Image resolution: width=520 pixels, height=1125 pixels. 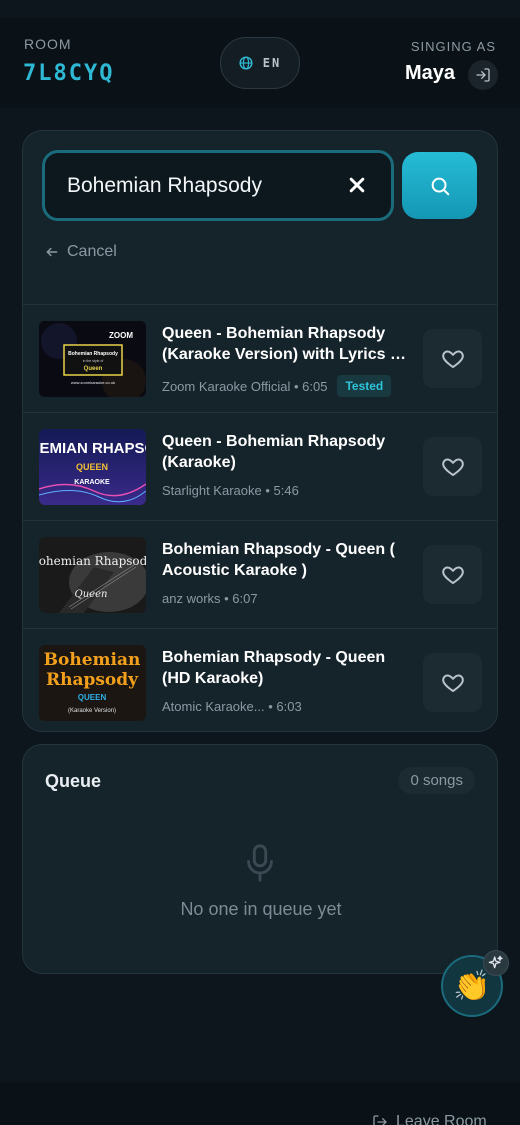 What do you see at coordinates (245, 386) in the screenshot?
I see `result-channel-duration: Zoom Karaoke Official • 6:05` at bounding box center [245, 386].